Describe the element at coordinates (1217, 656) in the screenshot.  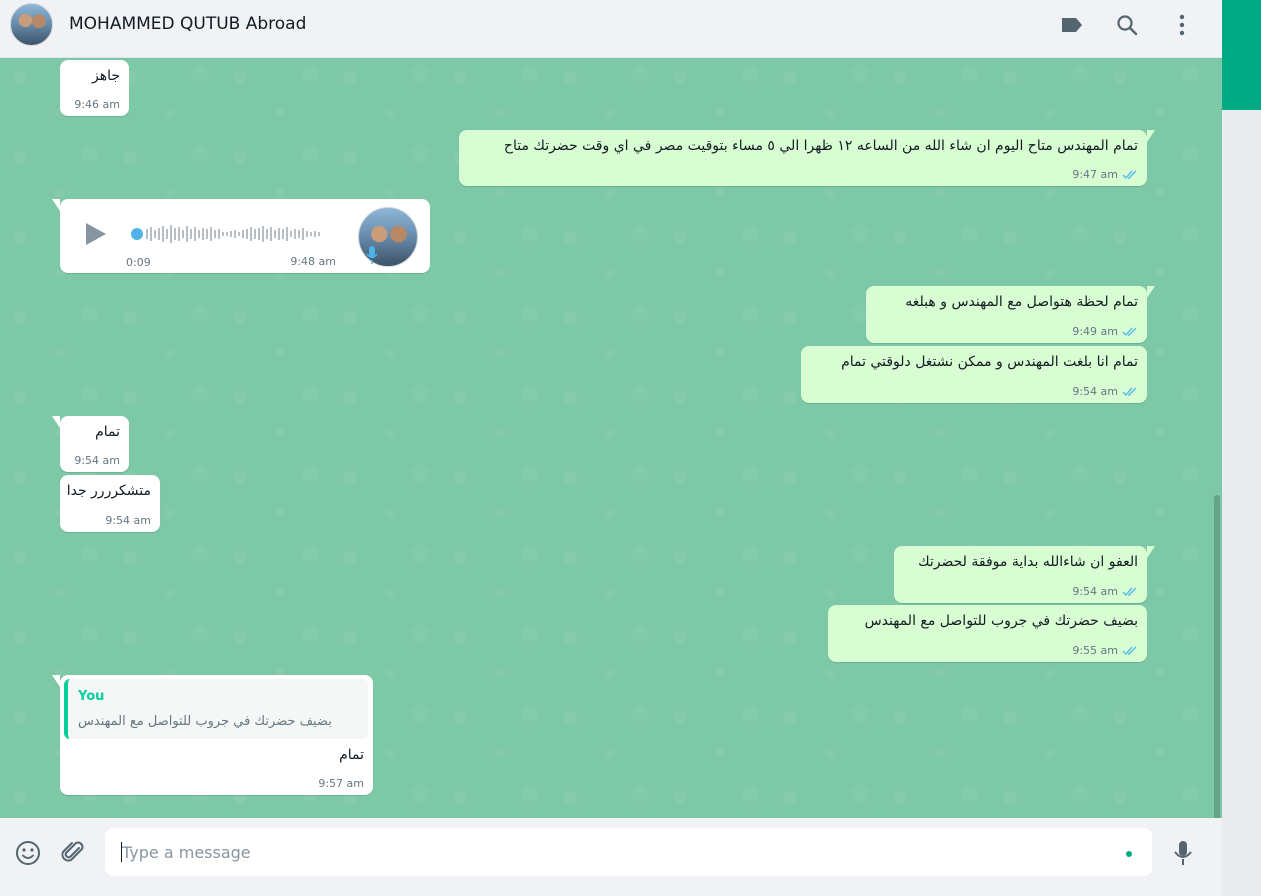
I see `chat-scrollbar` at that location.